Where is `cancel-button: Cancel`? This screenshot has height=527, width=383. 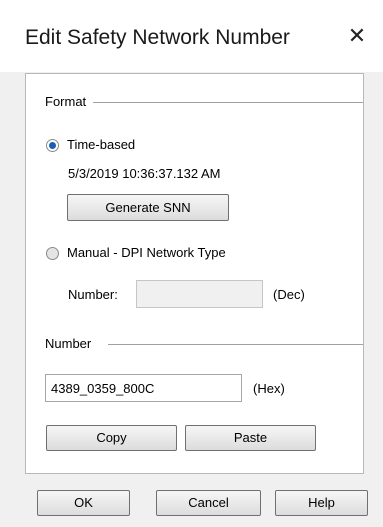
cancel-button: Cancel is located at coordinates (208, 503).